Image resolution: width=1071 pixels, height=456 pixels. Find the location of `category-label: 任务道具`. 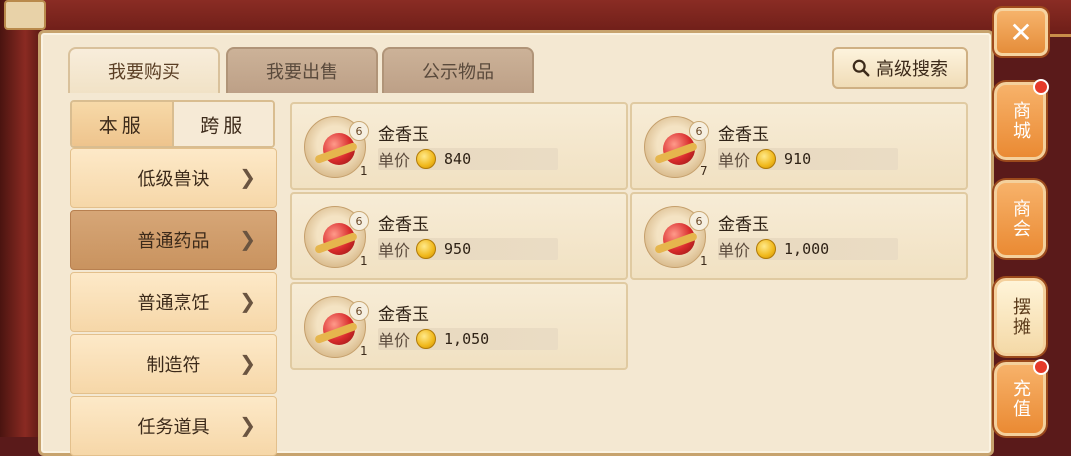

category-label: 任务道具 is located at coordinates (173, 427).